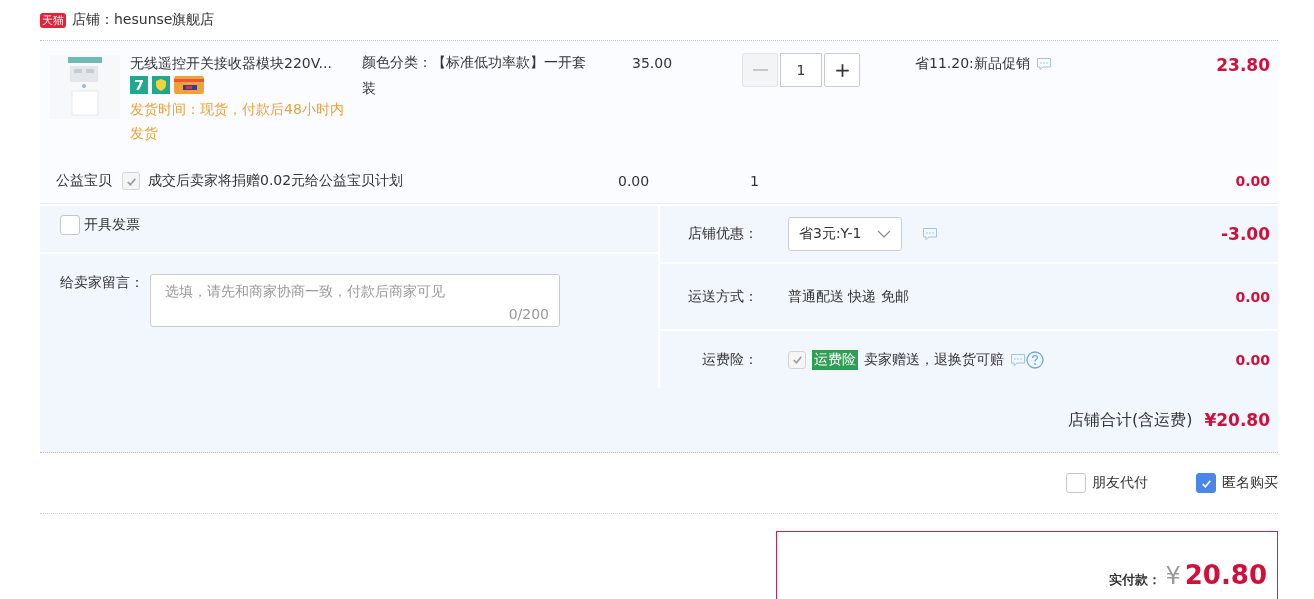 Image resolution: width=1314 pixels, height=599 pixels. What do you see at coordinates (722, 234) in the screenshot?
I see `discount-label: 店铺优惠：` at bounding box center [722, 234].